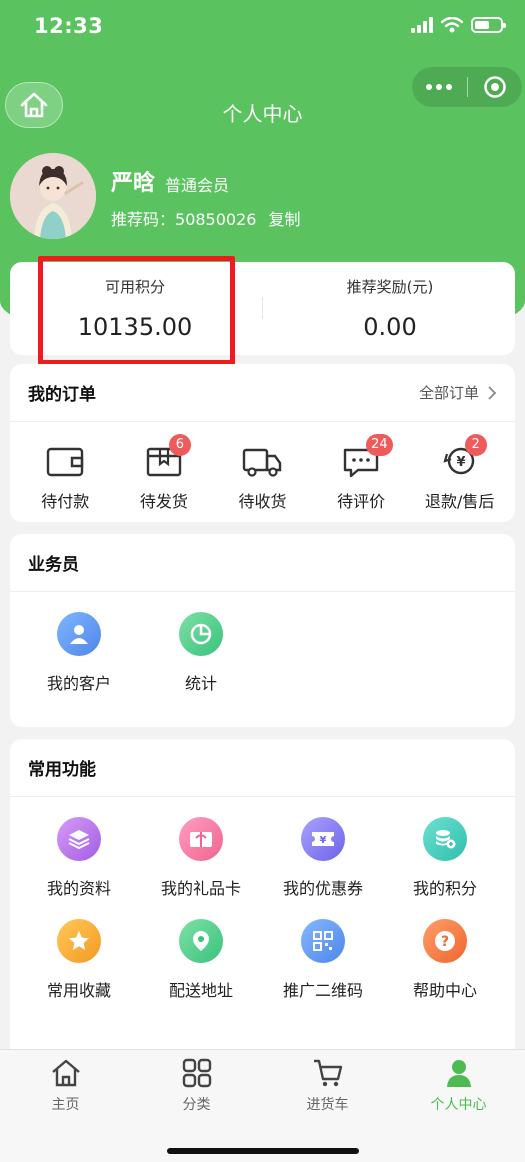 This screenshot has width=525, height=1162. I want to click on status-time: 12:33, so click(69, 26).